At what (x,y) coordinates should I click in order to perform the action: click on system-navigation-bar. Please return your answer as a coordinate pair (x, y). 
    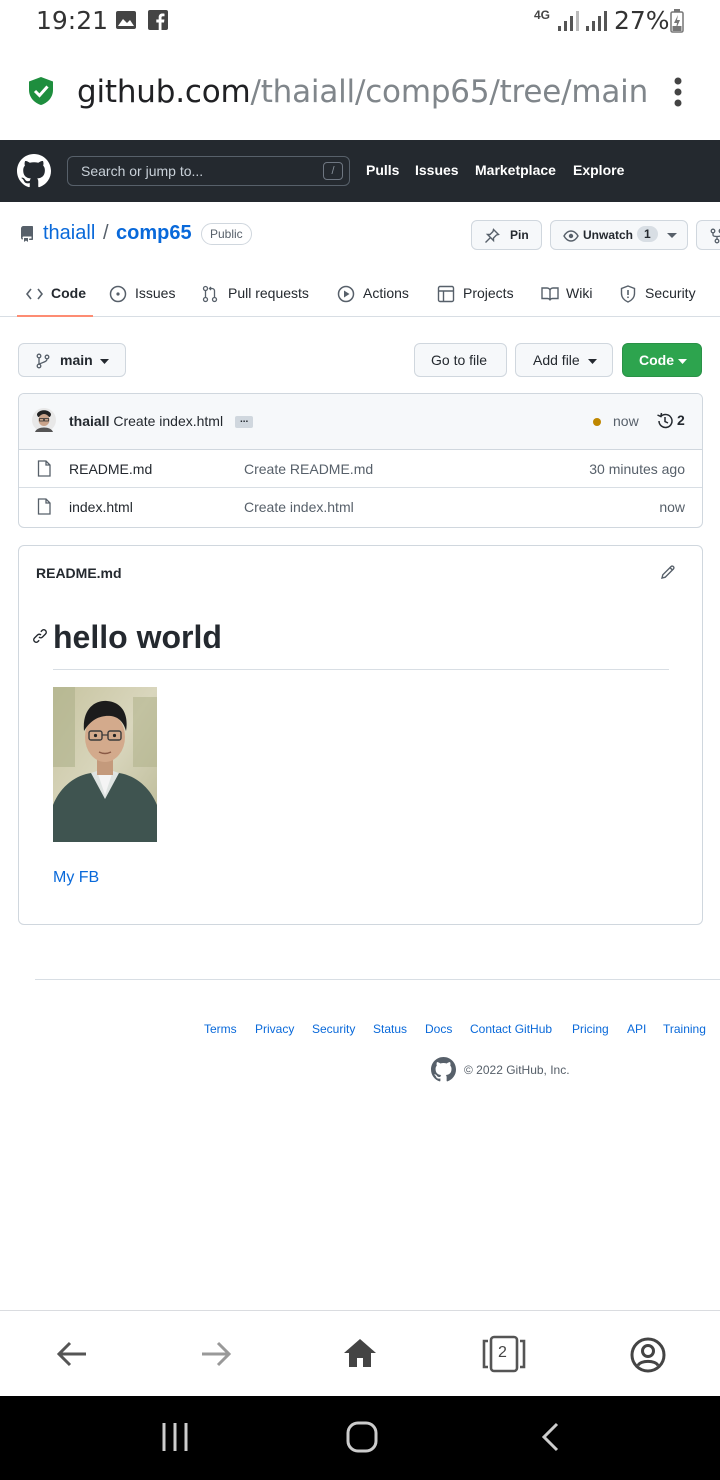
    Looking at the image, I should click on (360, 1438).